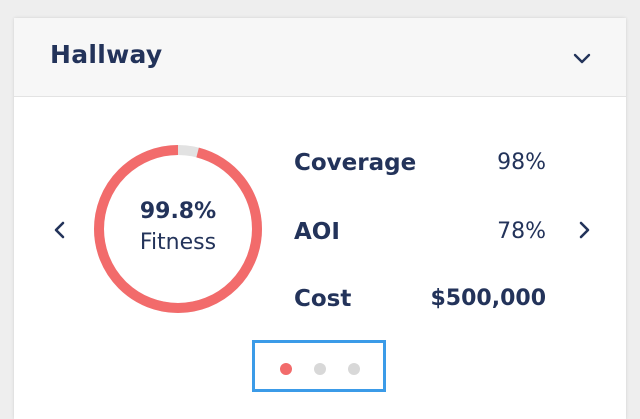  I want to click on aoi-value: 78%, so click(521, 231).